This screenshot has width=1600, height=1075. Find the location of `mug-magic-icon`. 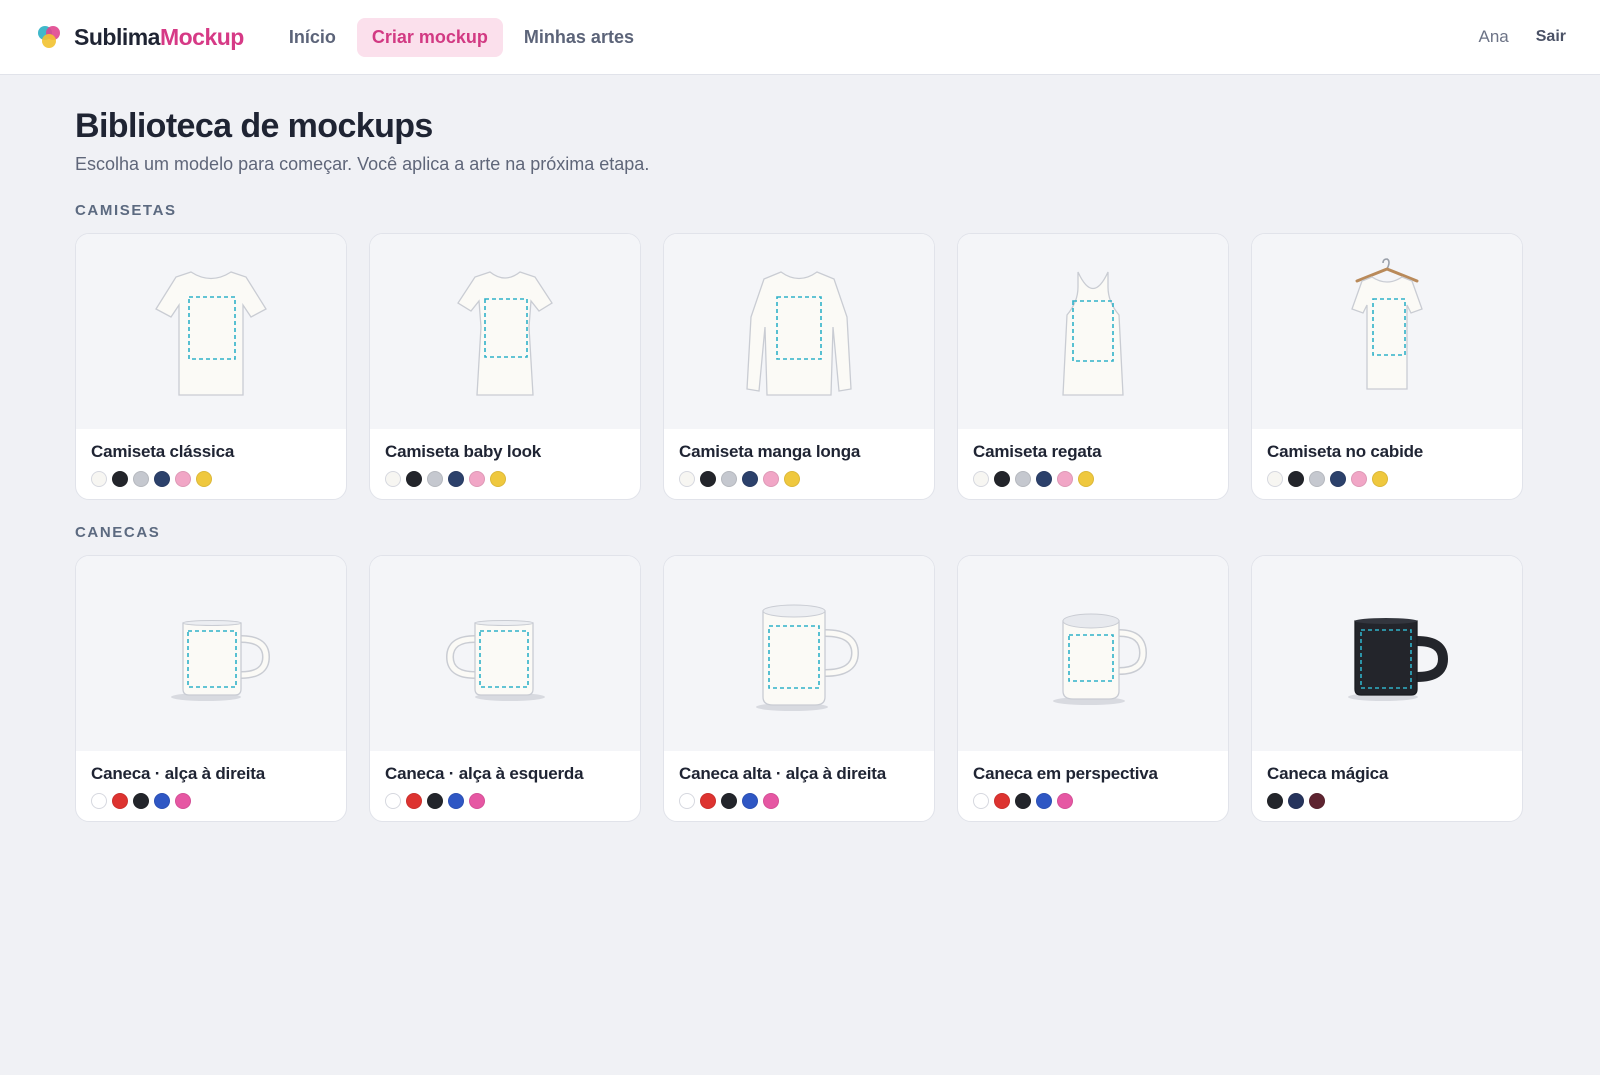

mug-magic-icon is located at coordinates (1387, 653).